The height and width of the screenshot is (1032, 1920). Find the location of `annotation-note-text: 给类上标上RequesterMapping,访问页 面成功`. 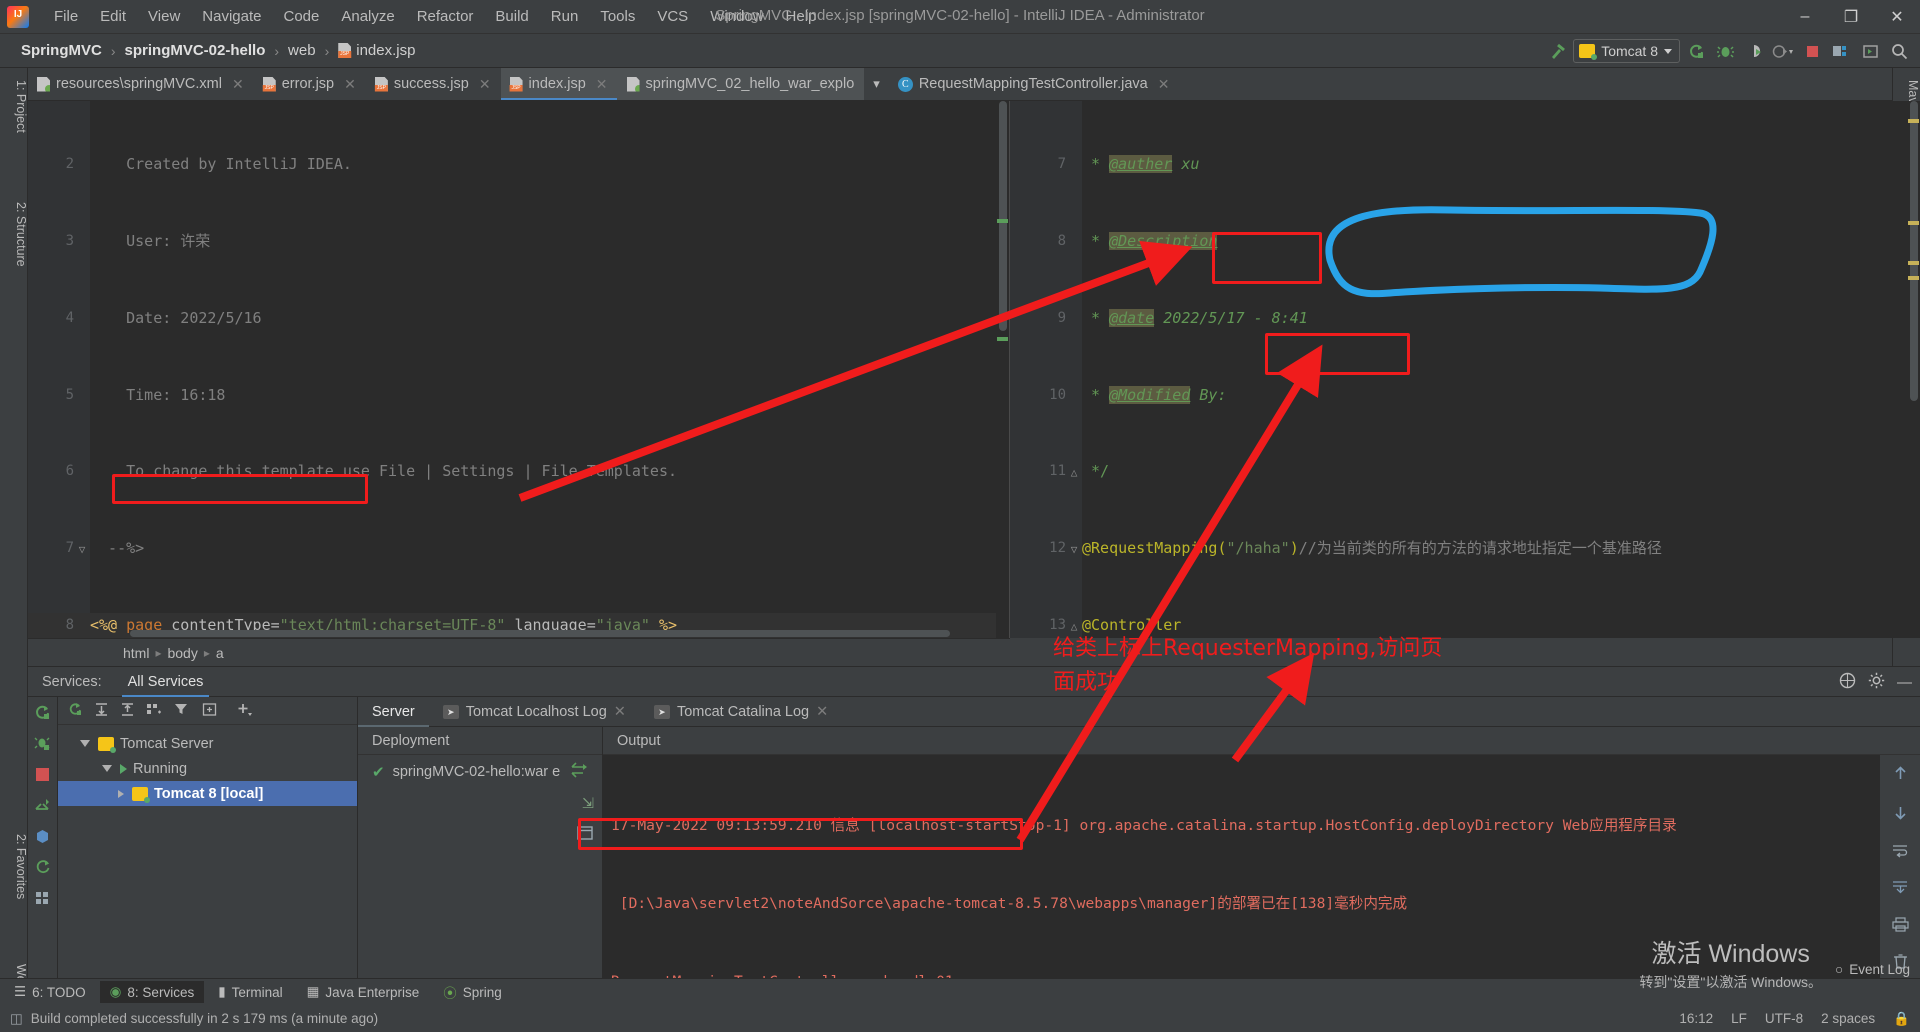

annotation-note-text: 给类上标上RequesterMapping,访问页 面成功 is located at coordinates (1248, 665).